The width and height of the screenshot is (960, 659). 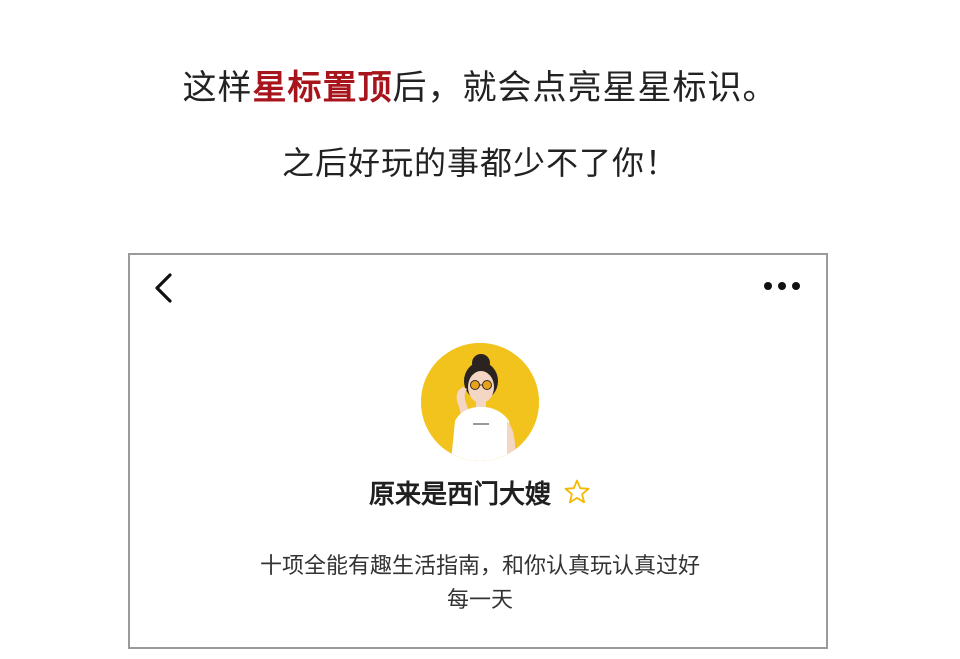 What do you see at coordinates (217, 88) in the screenshot?
I see `headline-prefix: 这样` at bounding box center [217, 88].